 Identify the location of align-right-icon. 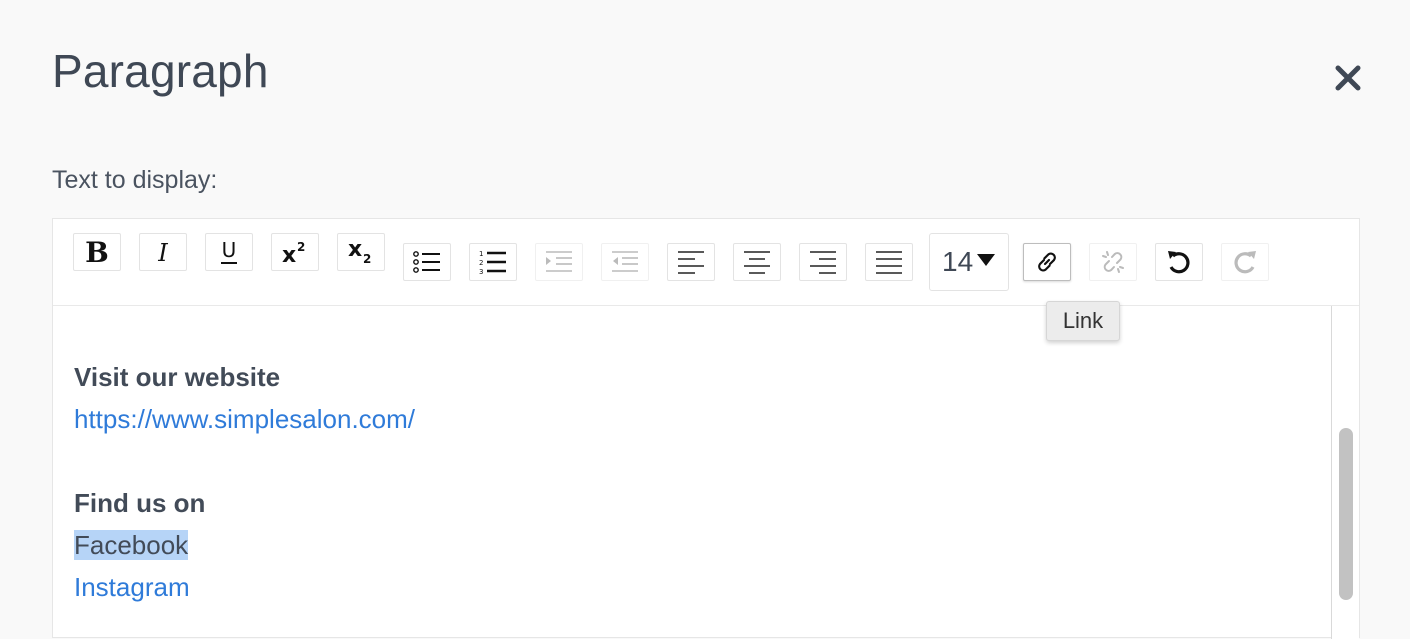
(823, 262).